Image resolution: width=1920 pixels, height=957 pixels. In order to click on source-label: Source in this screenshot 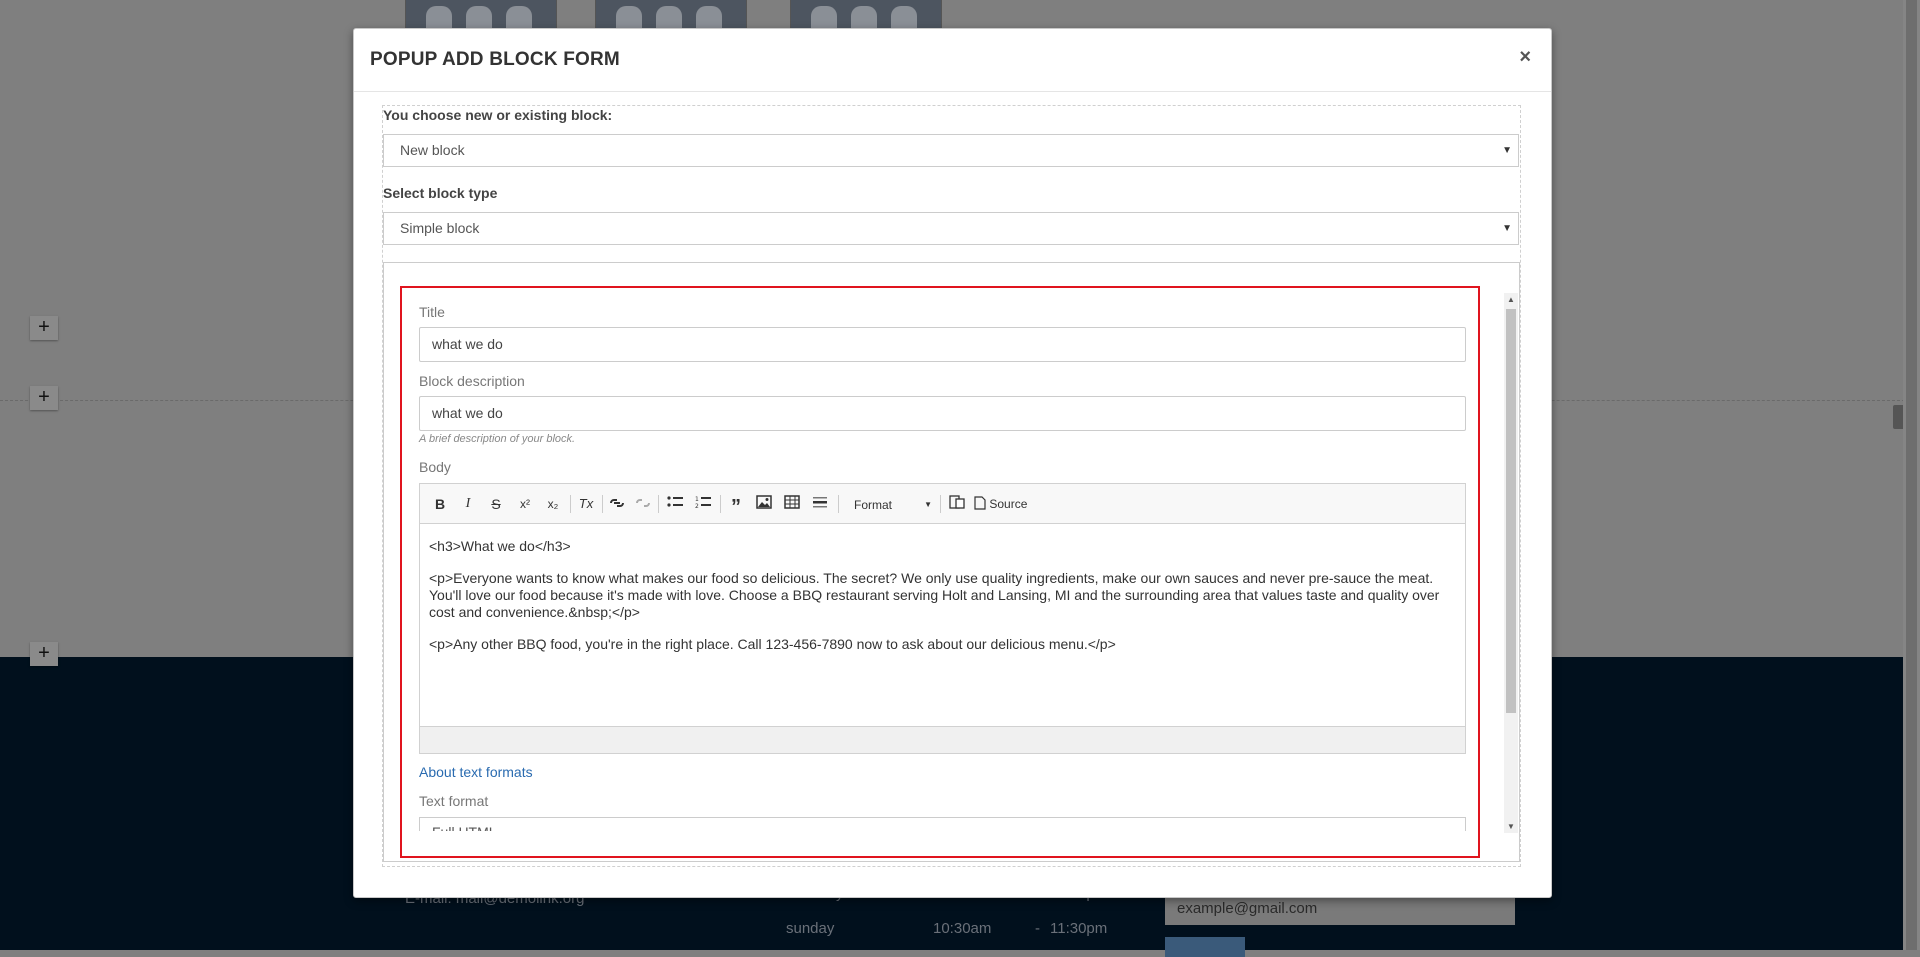, I will do `click(1008, 504)`.